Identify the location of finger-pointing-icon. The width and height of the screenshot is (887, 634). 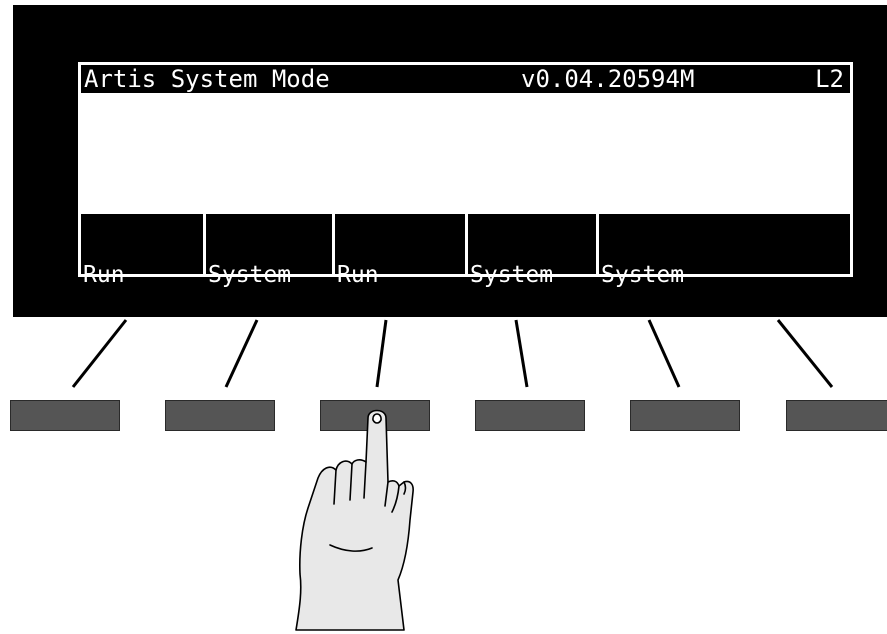
(354, 520).